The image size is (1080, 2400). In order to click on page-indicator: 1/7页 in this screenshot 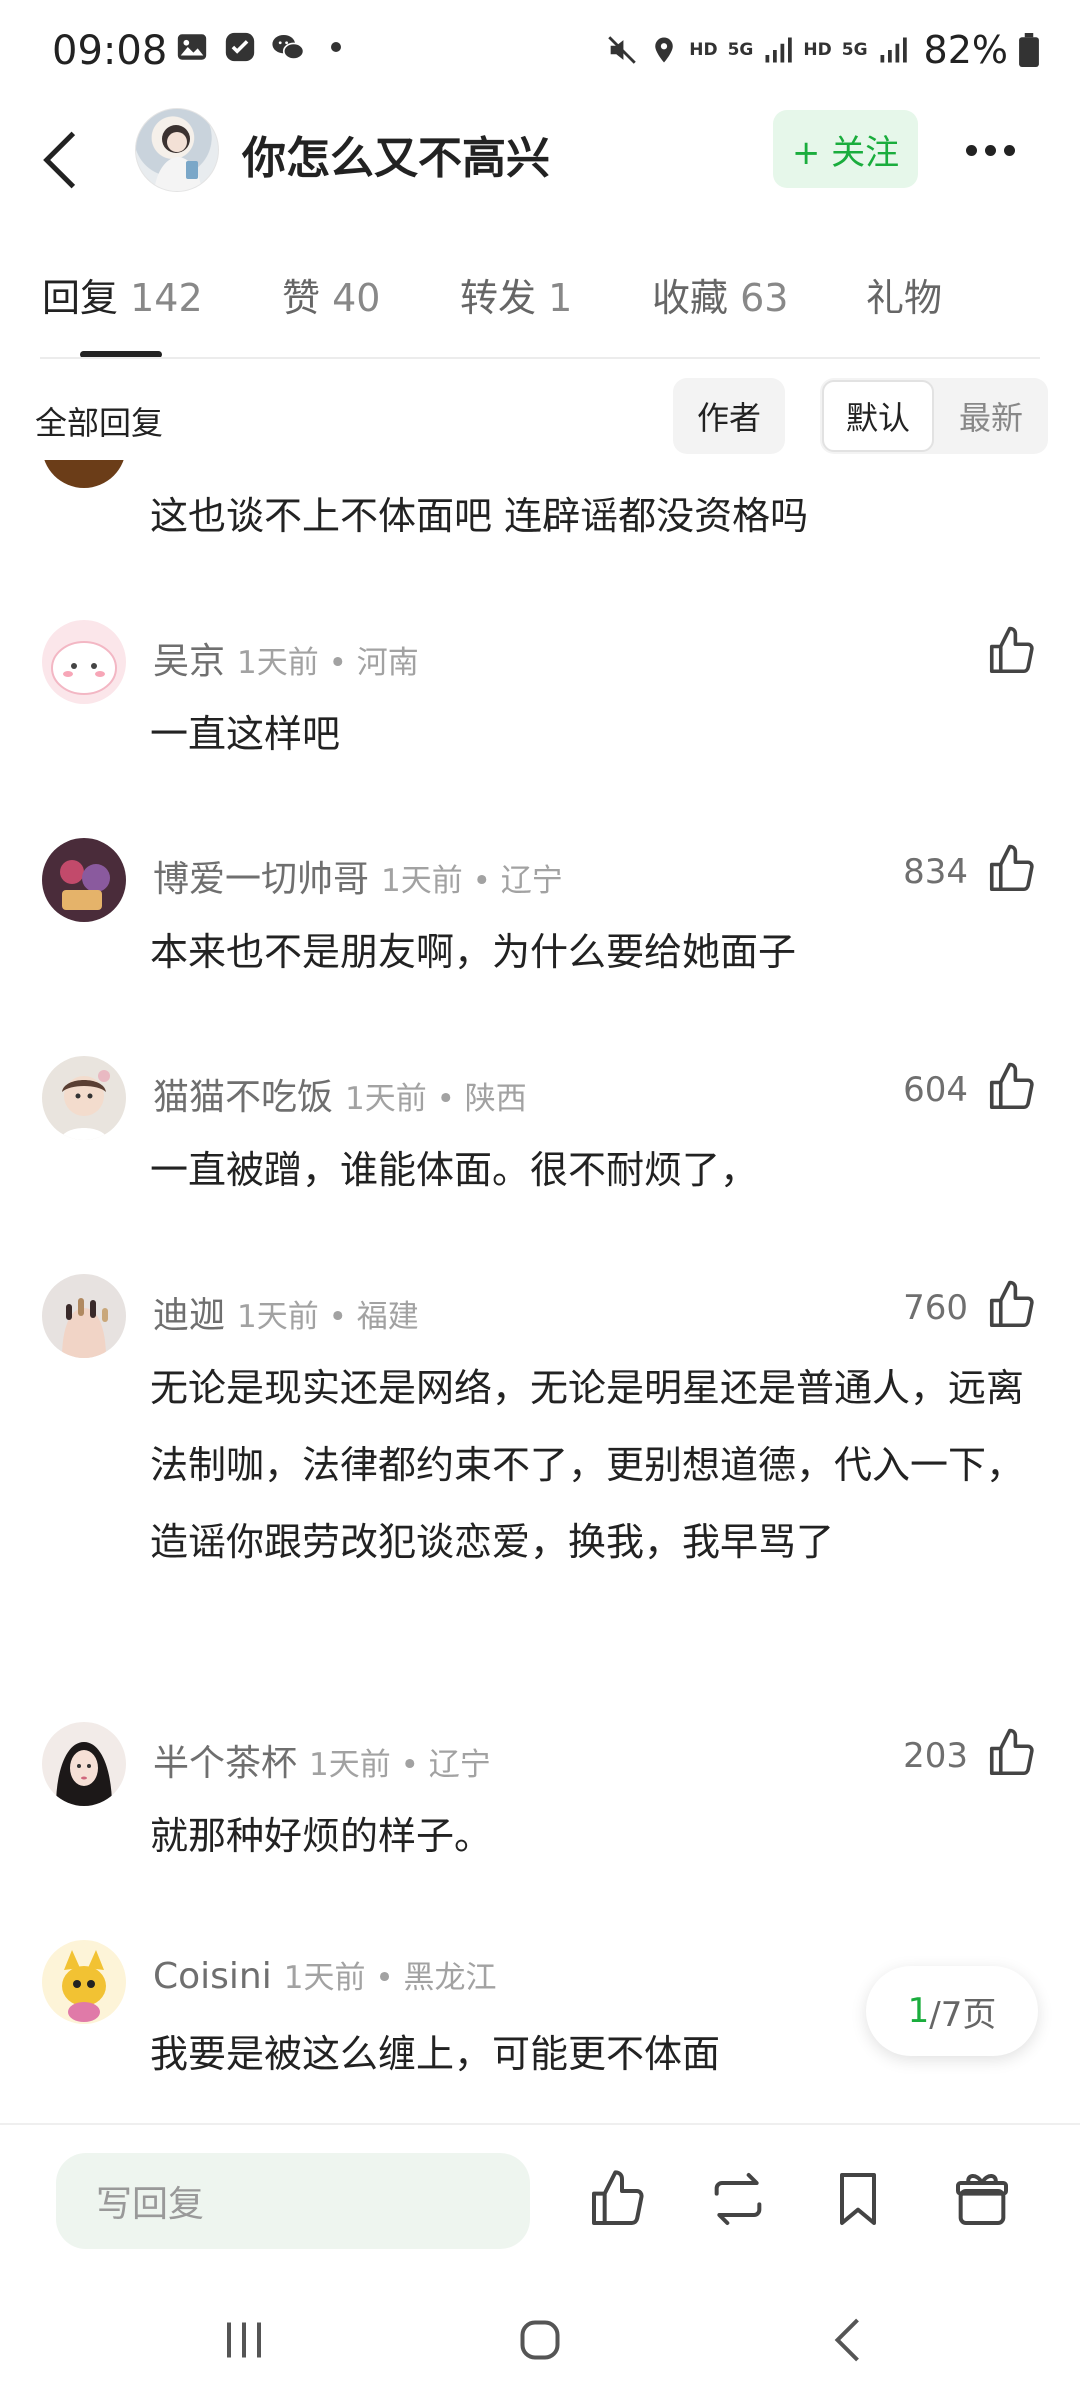, I will do `click(952, 2011)`.